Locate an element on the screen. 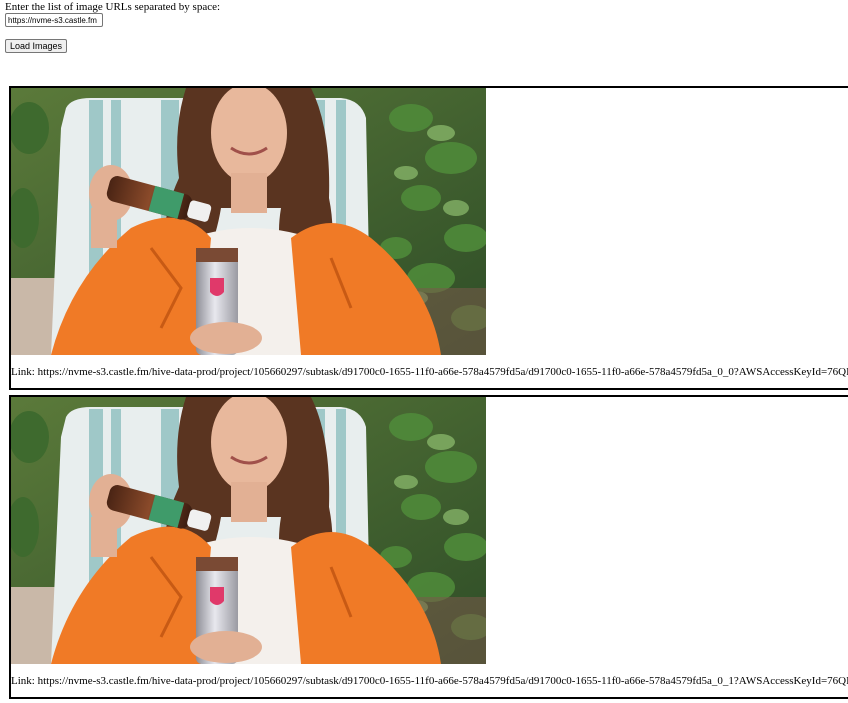  load-images-button: Load Images is located at coordinates (36, 46).